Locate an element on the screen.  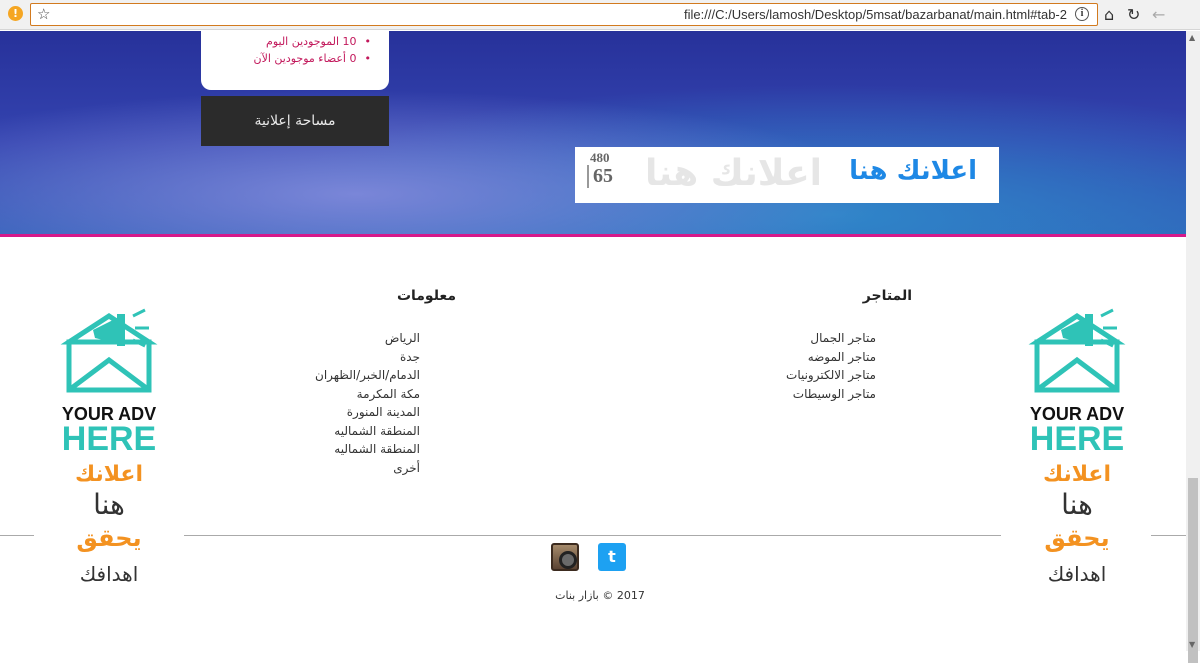
footer-info-link: الدمام/الخبر/الظهران is located at coordinates (345, 375).